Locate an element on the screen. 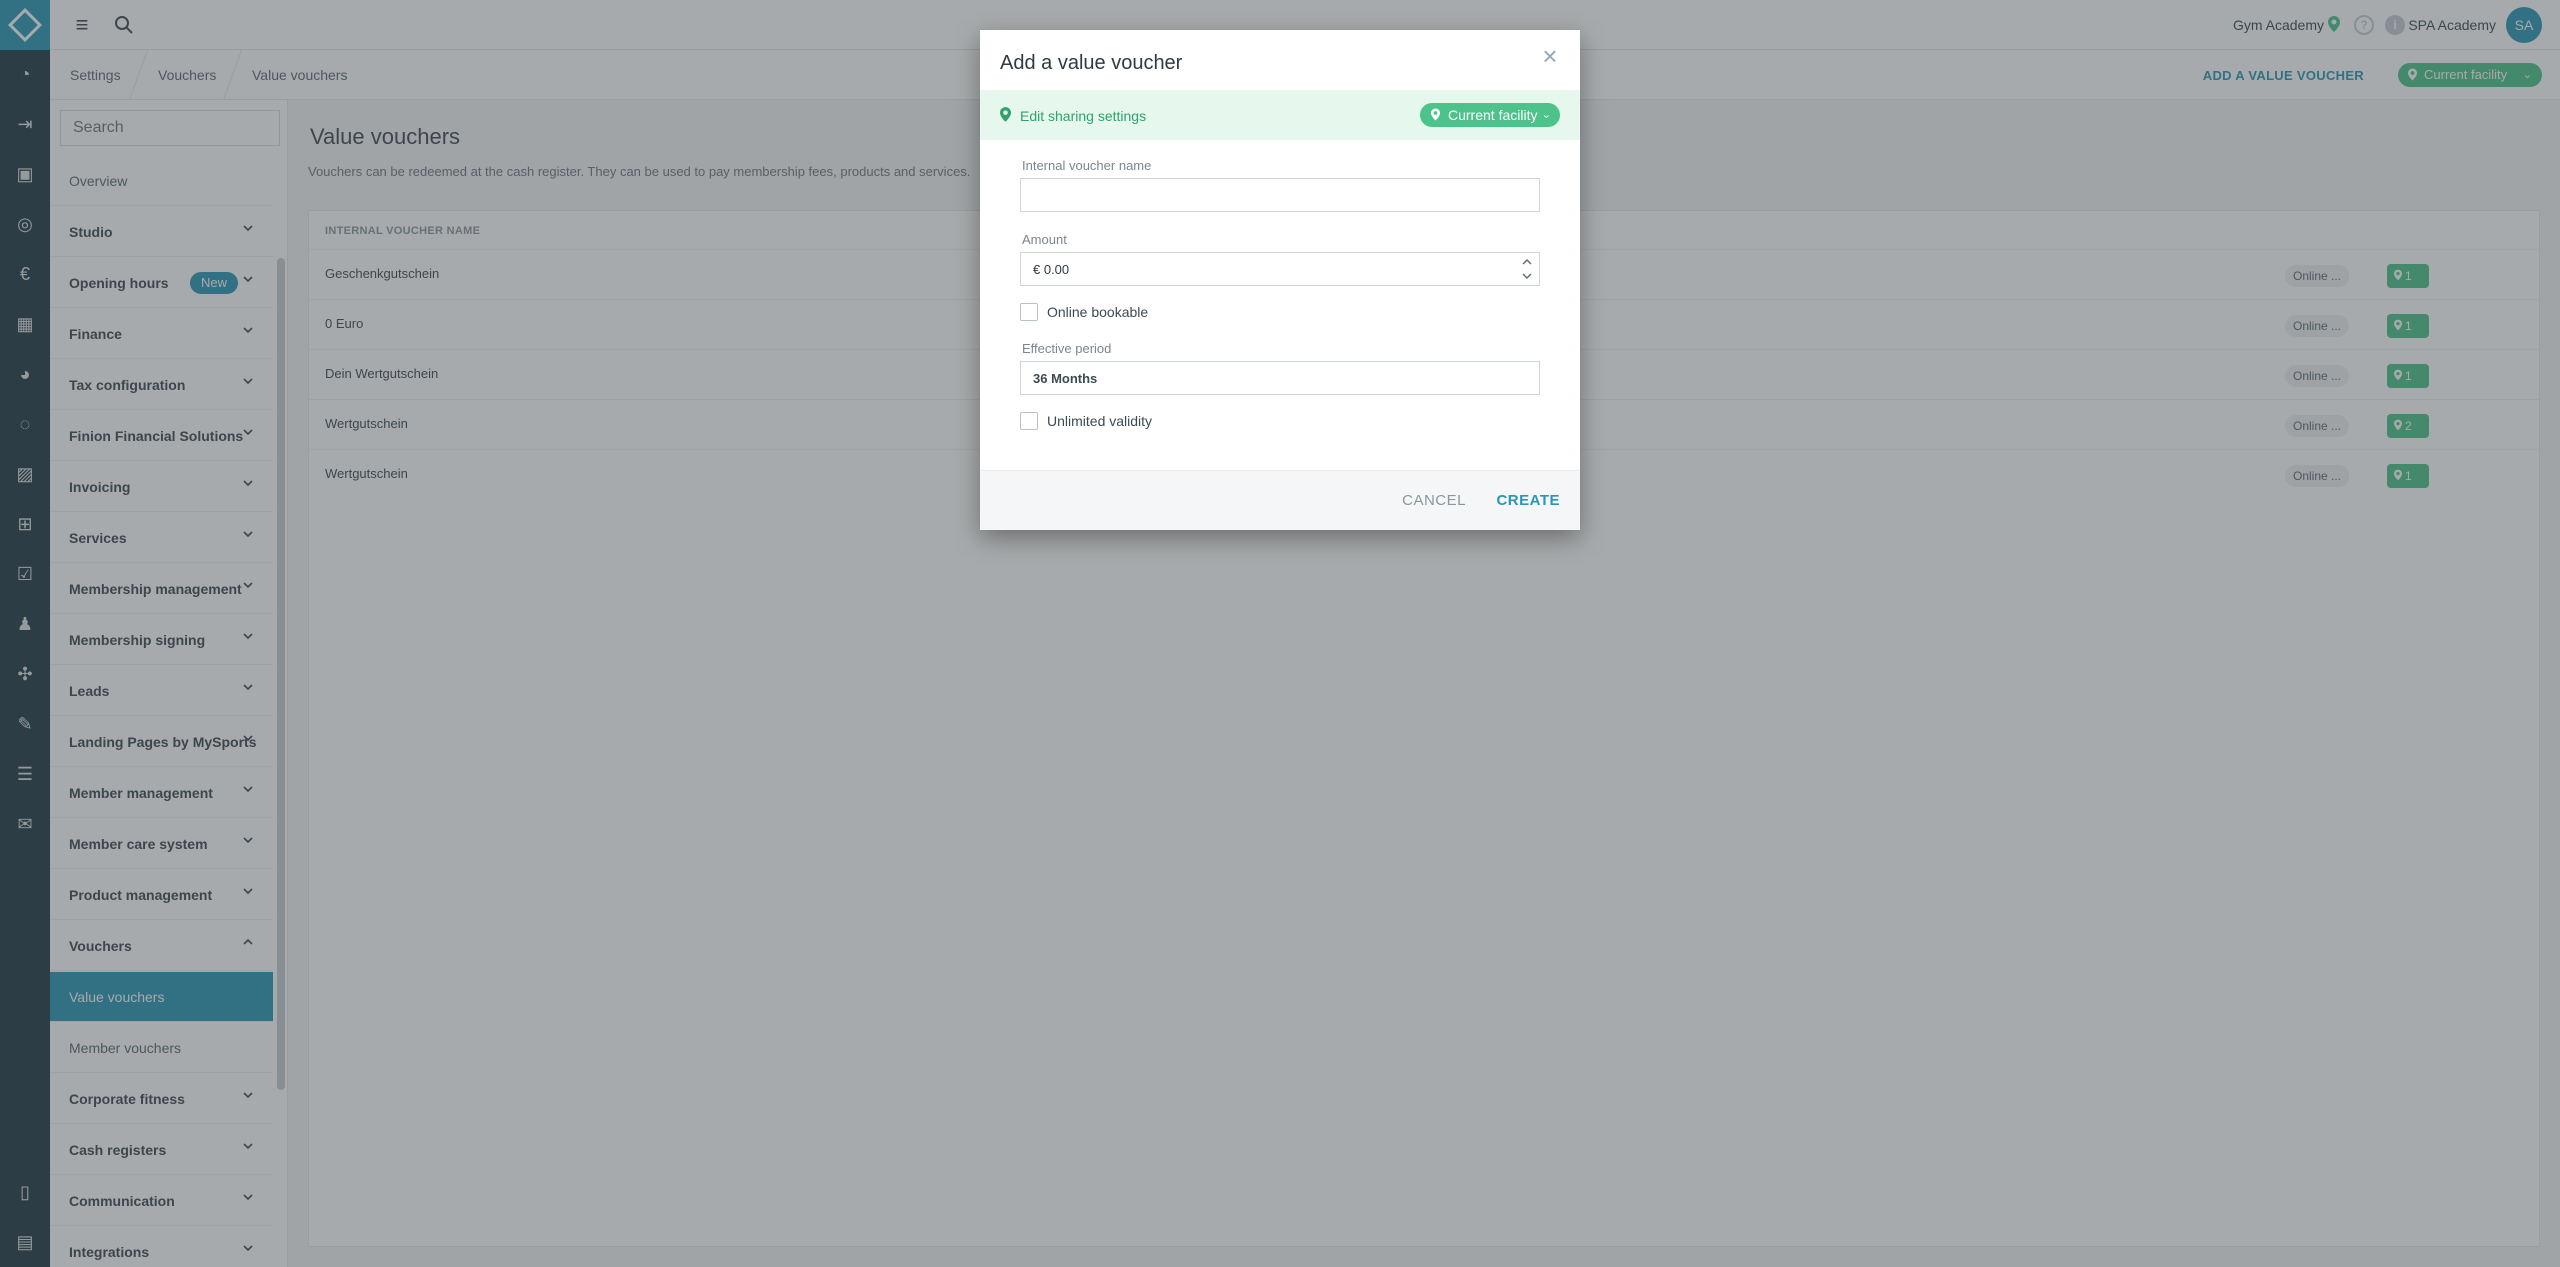 The width and height of the screenshot is (2560, 1267). sharing-scope-label: Current facility is located at coordinates (1493, 115).